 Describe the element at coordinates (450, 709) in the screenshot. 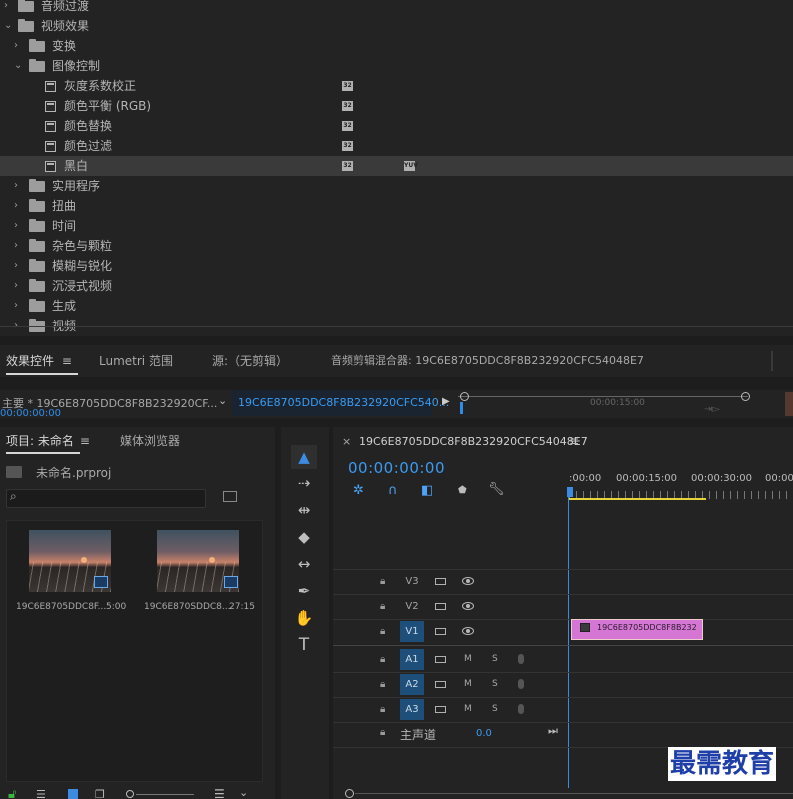

I see `track-a3: 🔒︎ A3 M S` at that location.